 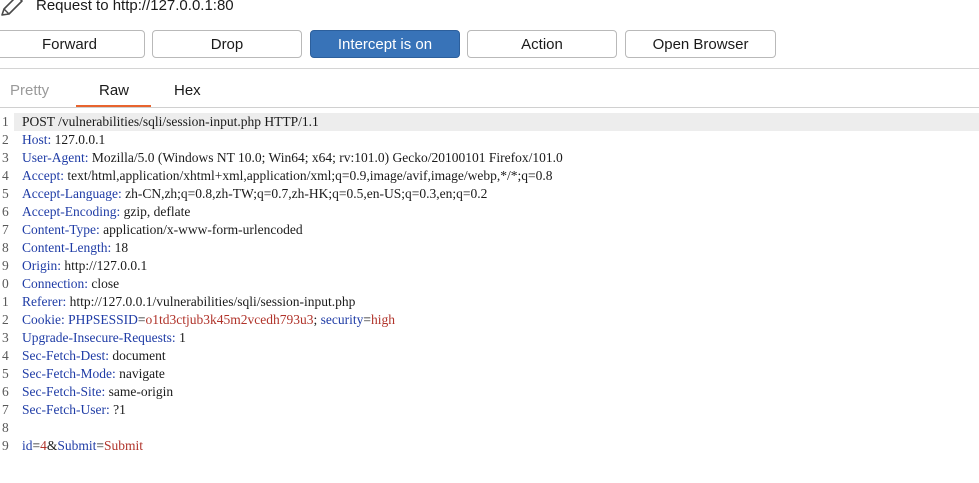 I want to click on header-value: 127.0.0.1, so click(x=78, y=139).